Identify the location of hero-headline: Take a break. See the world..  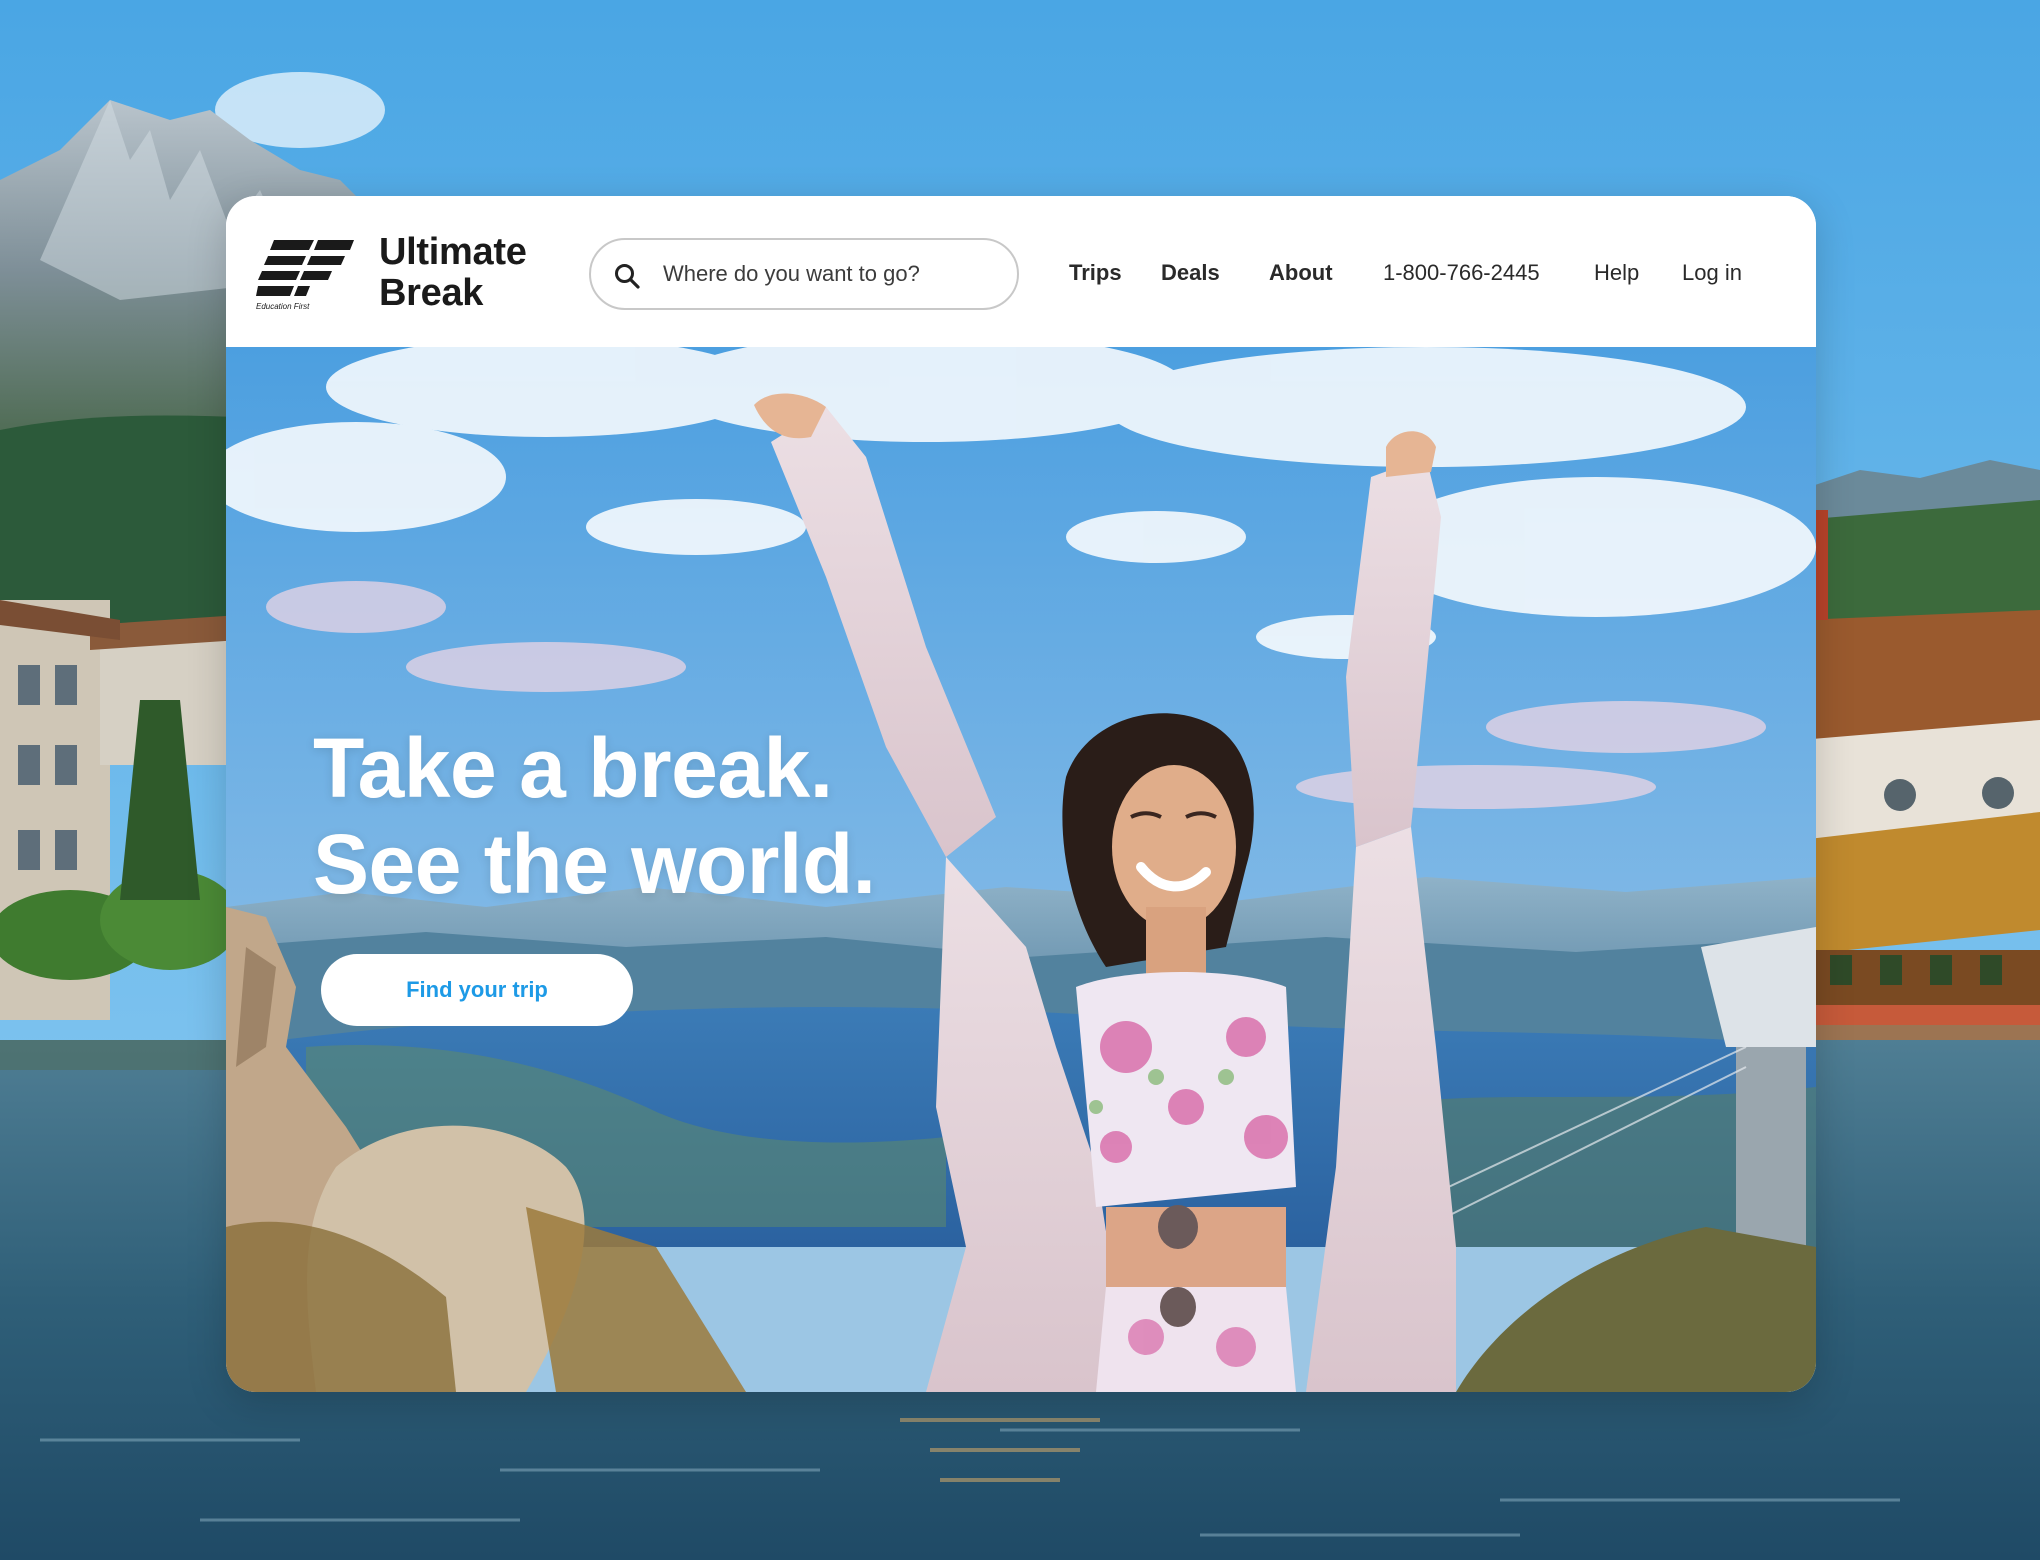
(594, 816).